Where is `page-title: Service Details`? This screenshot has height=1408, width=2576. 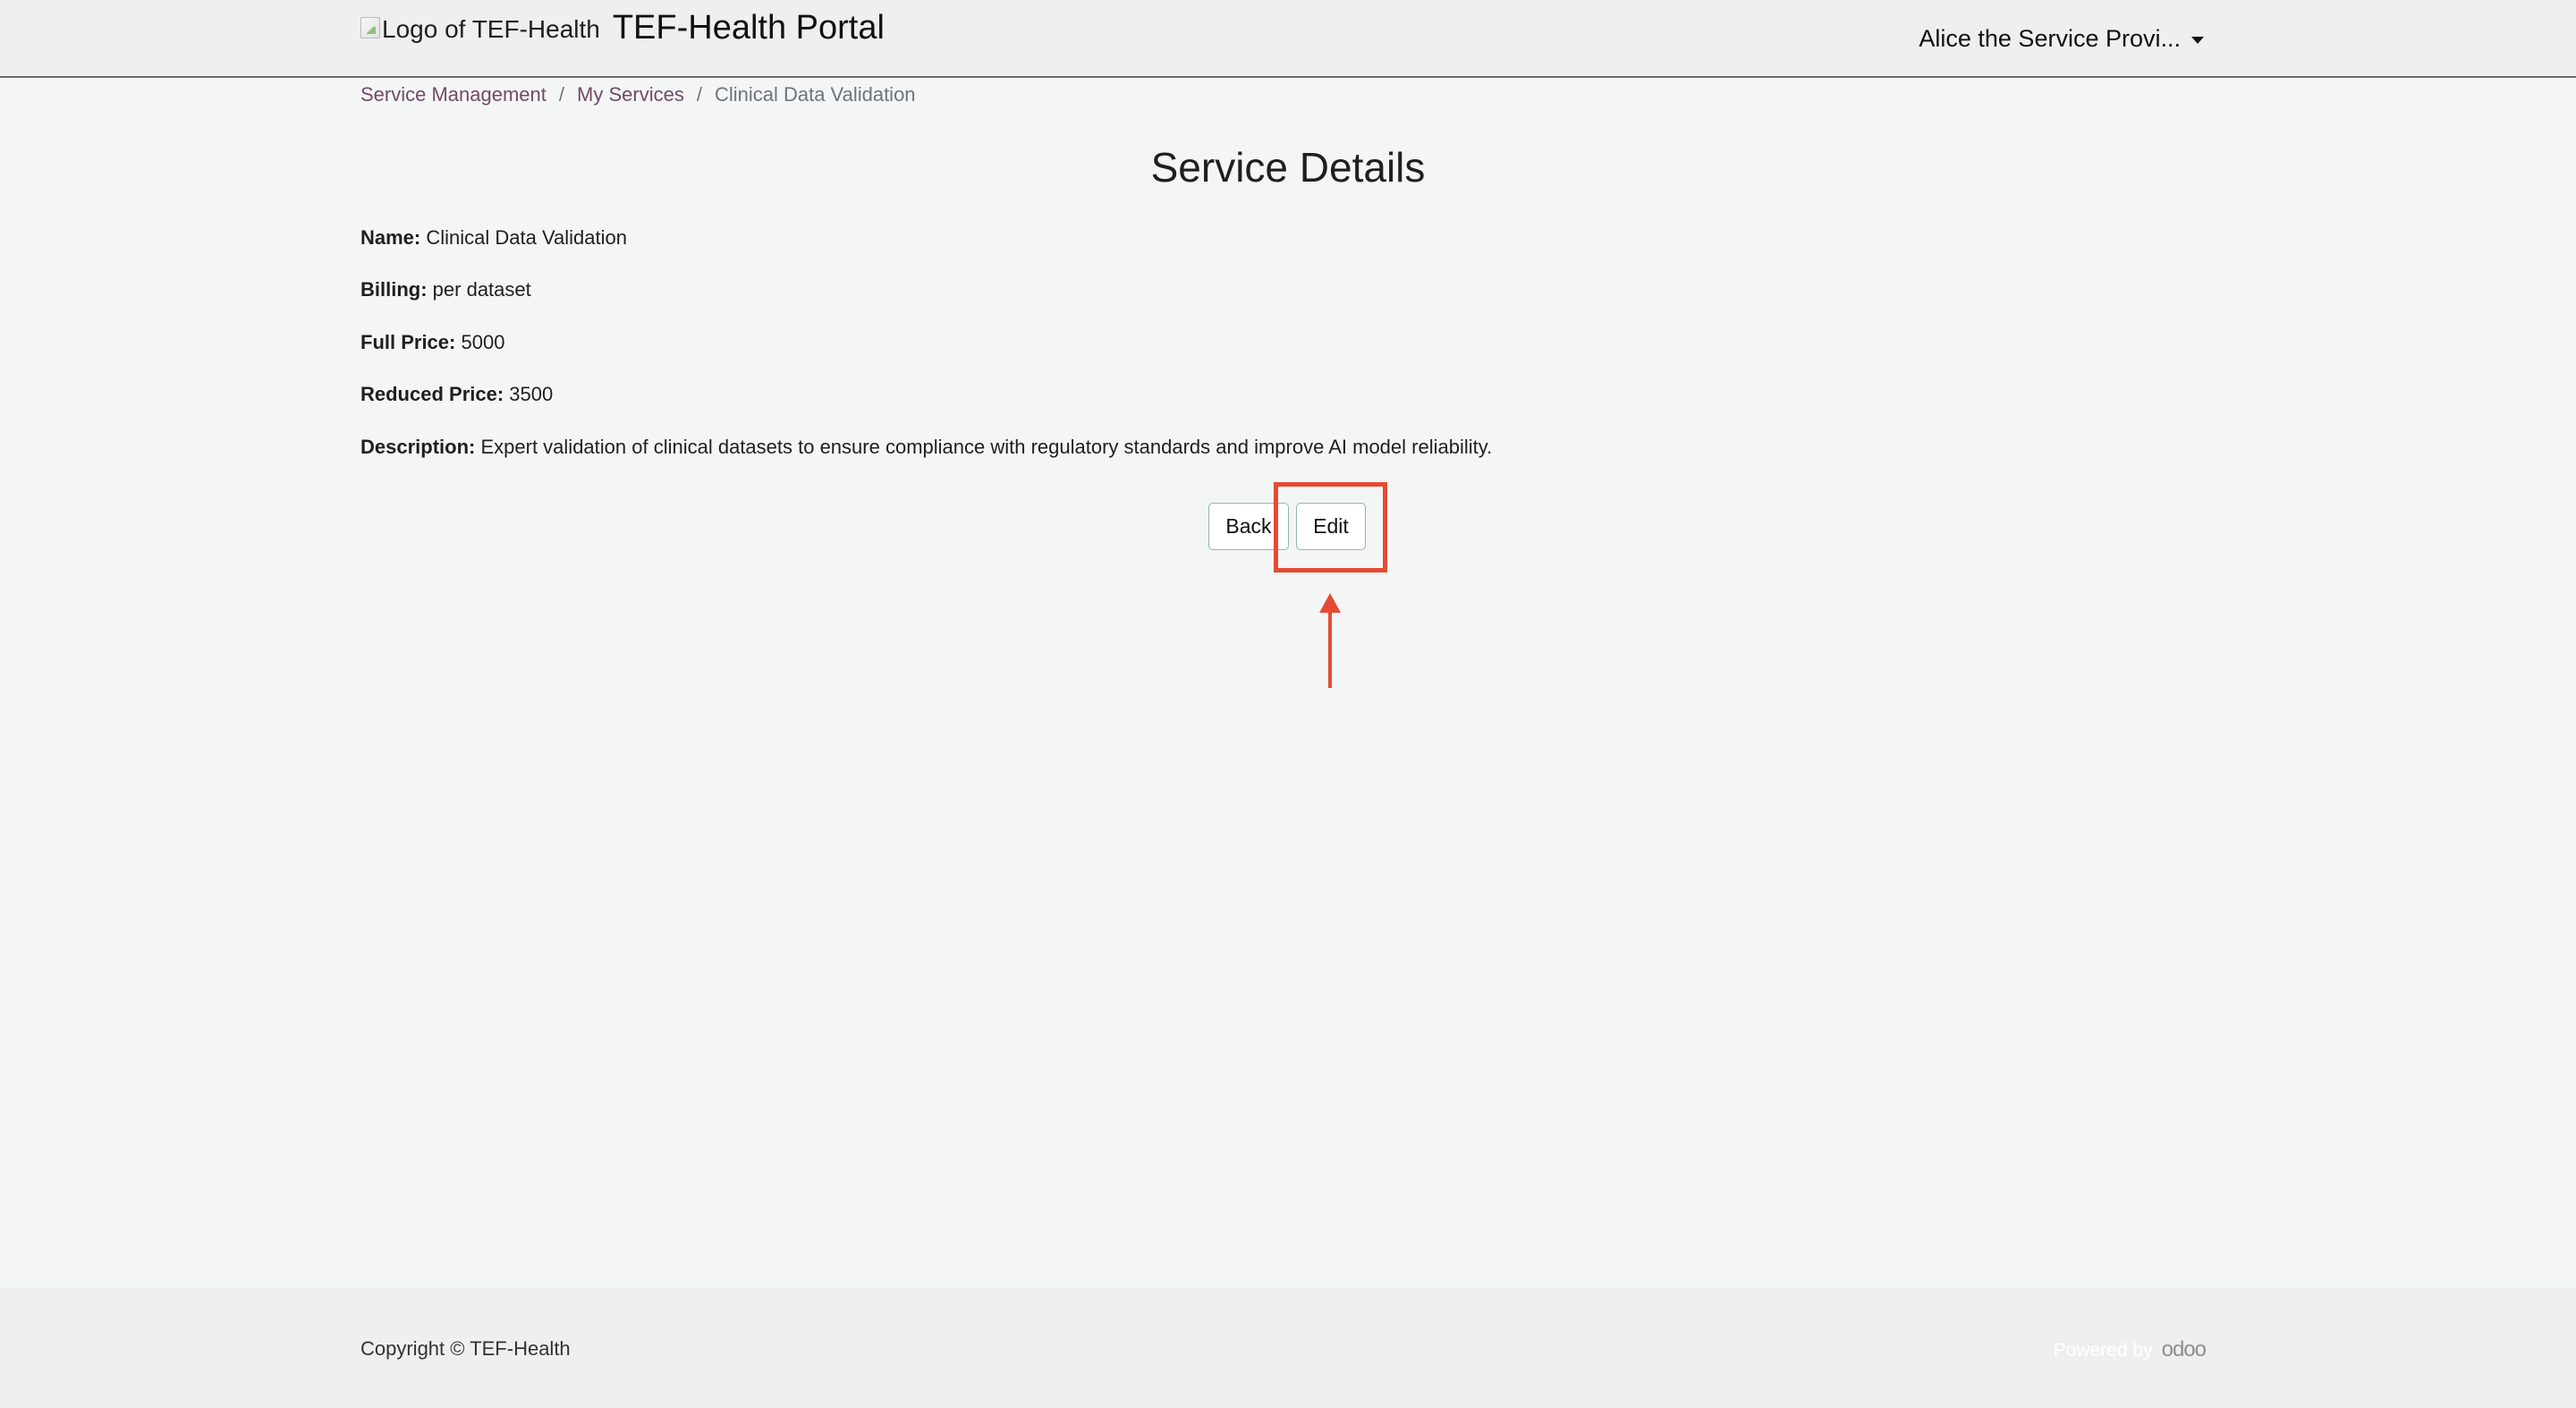
page-title: Service Details is located at coordinates (1288, 167).